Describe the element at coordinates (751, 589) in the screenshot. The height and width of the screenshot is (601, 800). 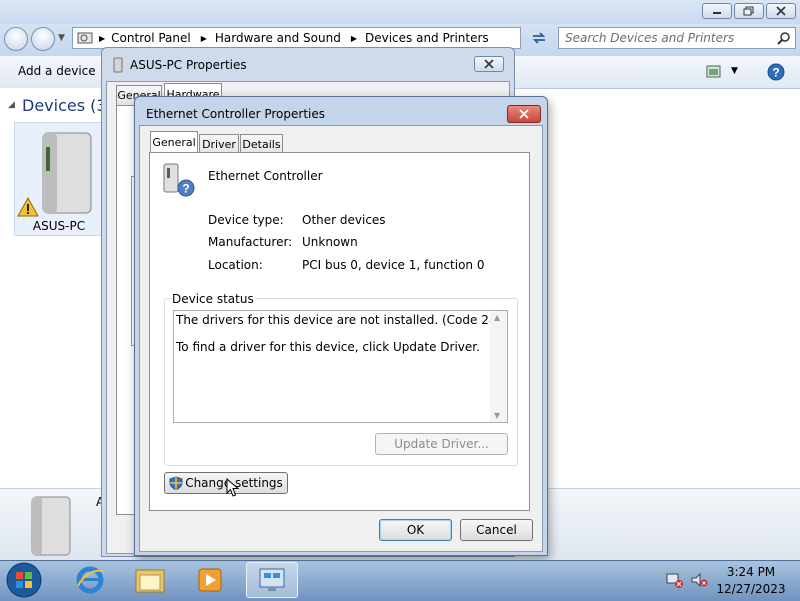
I see `clock-date: 12/27/2023` at that location.